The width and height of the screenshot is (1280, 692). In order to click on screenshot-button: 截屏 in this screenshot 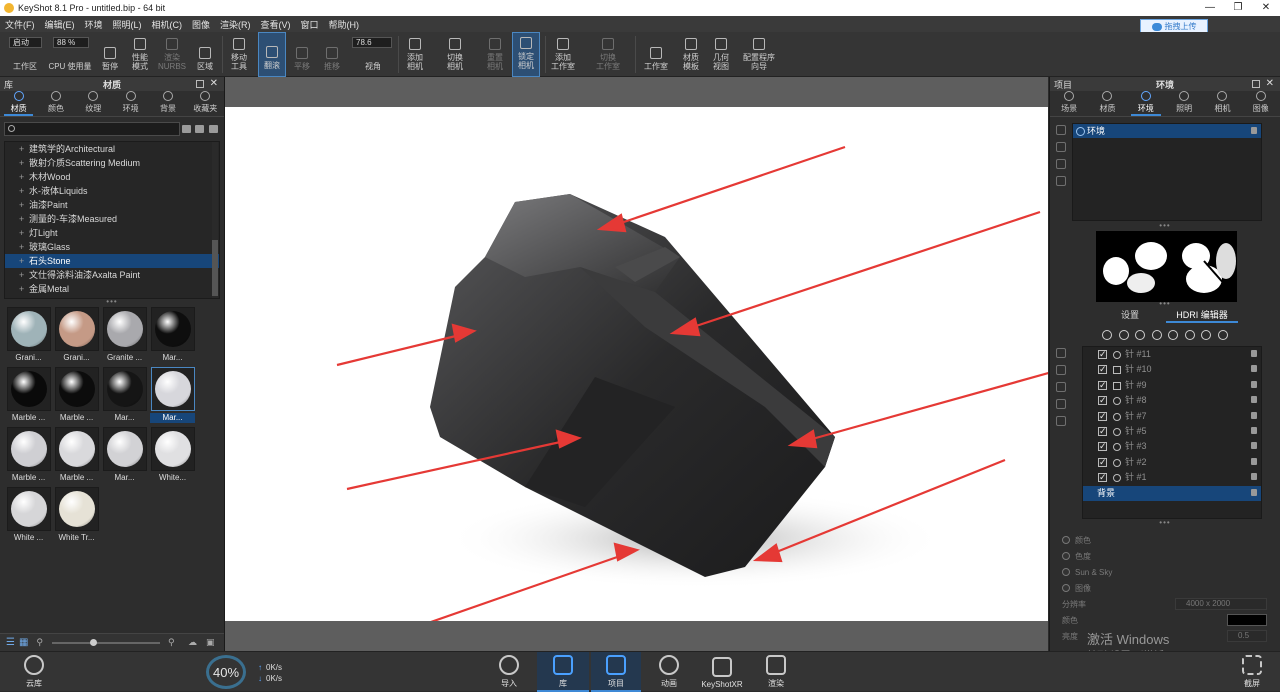, I will do `click(1252, 672)`.